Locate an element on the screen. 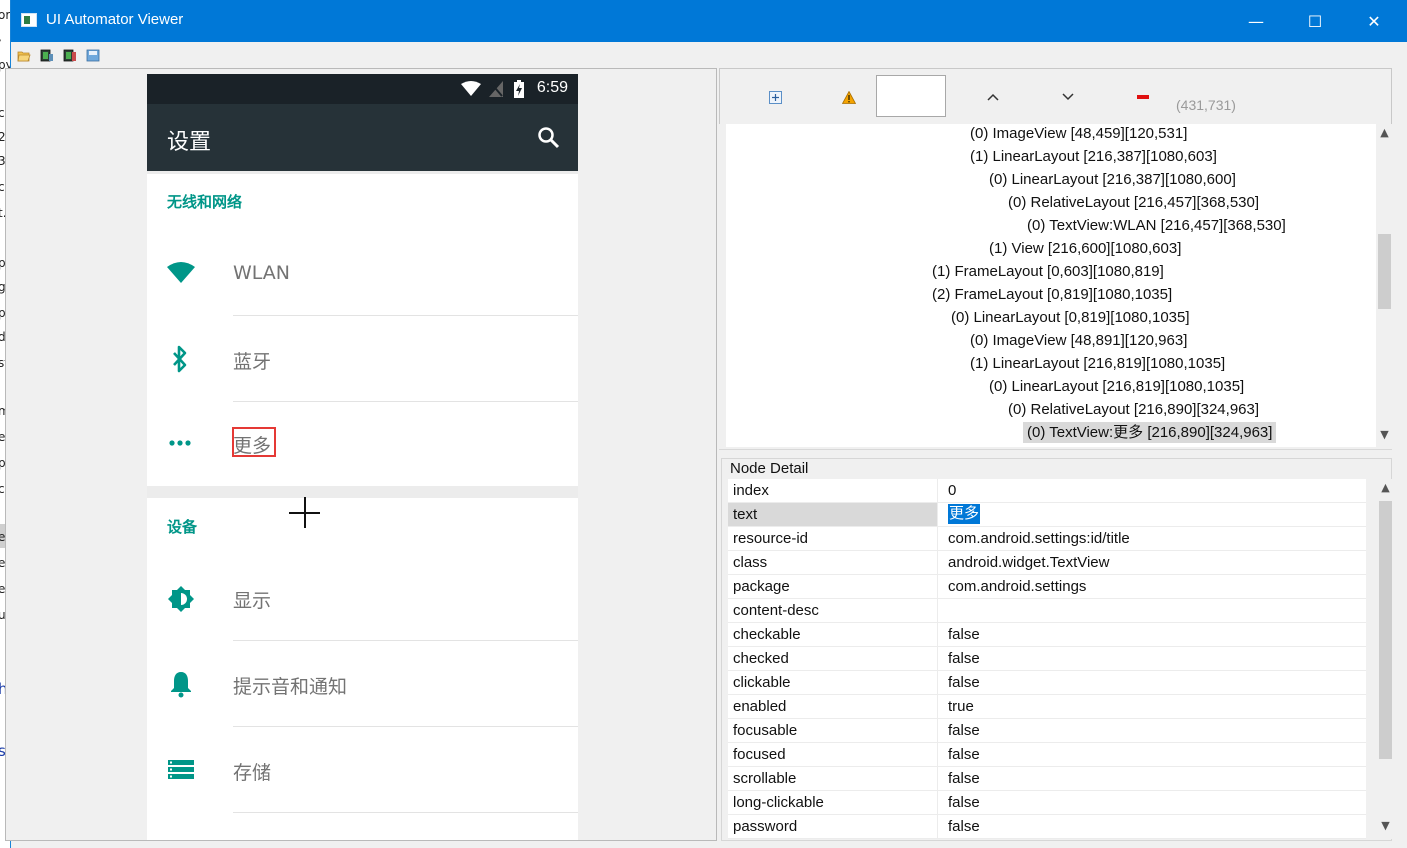 The image size is (1407, 848). detail-row-focusable: focusable false is located at coordinates (1047, 731).